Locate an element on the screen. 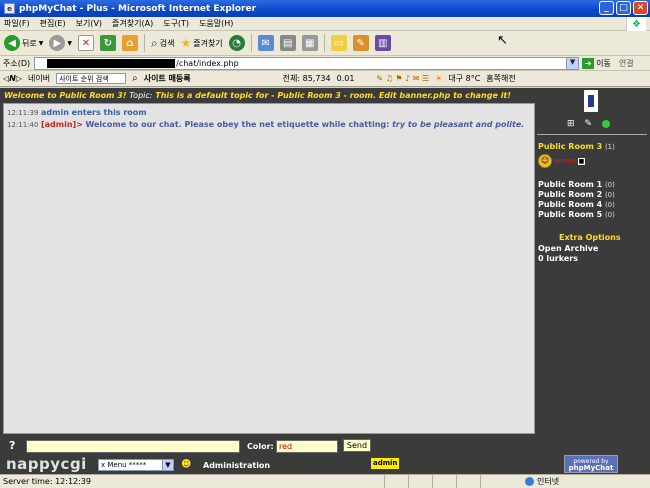 Image resolution: width=650 pixels, height=488 pixels. room-name: Public Room 4 is located at coordinates (570, 204).